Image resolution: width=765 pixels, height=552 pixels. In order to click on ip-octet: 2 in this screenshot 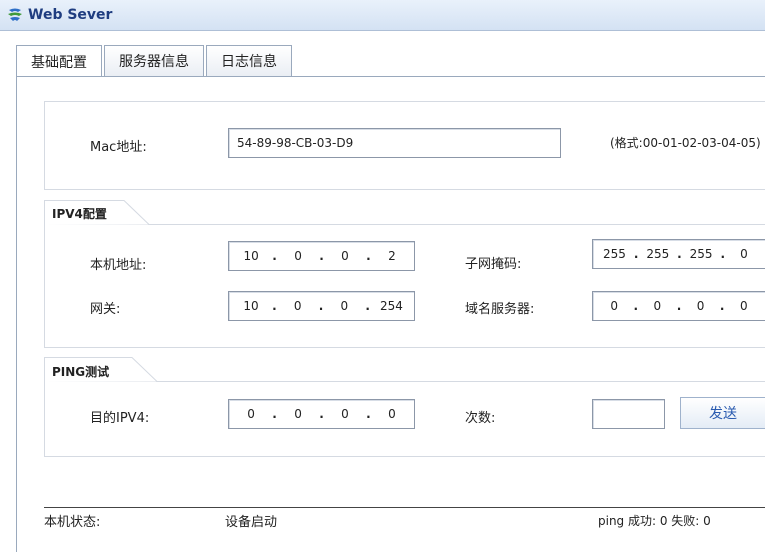, I will do `click(392, 256)`.